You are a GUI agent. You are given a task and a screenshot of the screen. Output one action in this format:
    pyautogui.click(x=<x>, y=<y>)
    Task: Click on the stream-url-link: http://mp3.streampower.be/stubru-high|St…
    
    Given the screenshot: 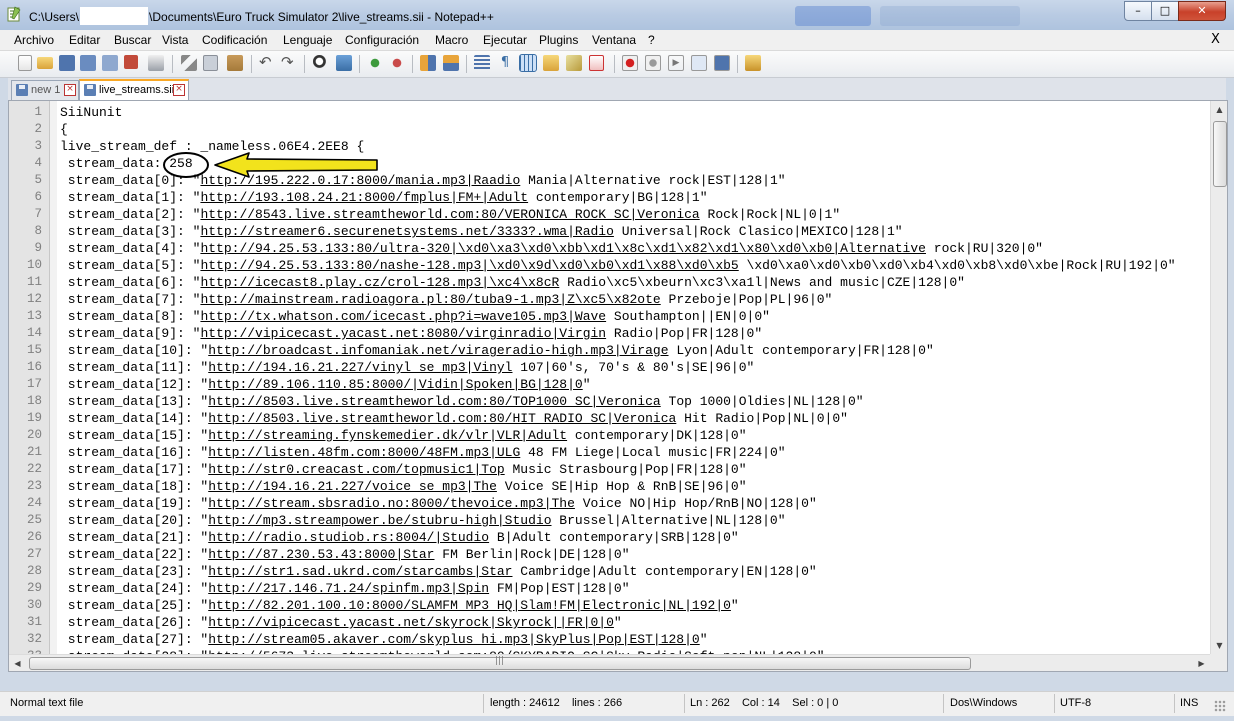 What is the action you would take?
    pyautogui.click(x=379, y=520)
    